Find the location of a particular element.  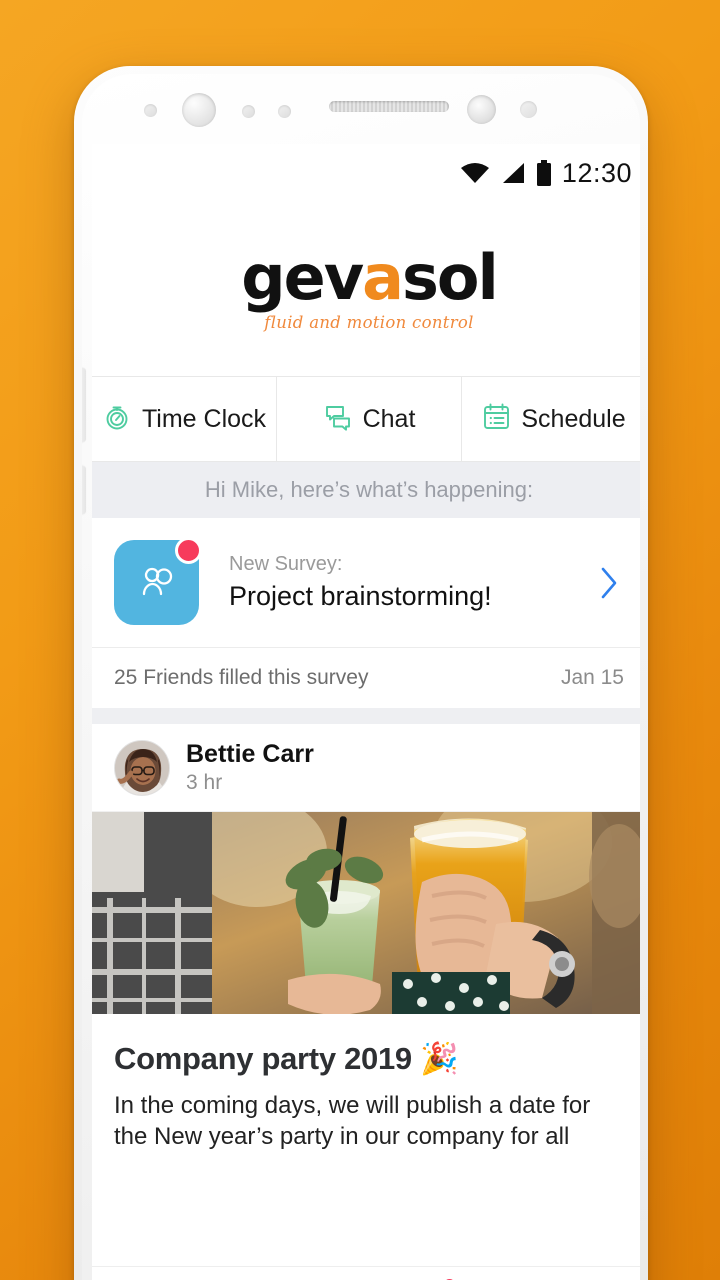

post-author-block: Bettie Carr 3 hr is located at coordinates (250, 767).